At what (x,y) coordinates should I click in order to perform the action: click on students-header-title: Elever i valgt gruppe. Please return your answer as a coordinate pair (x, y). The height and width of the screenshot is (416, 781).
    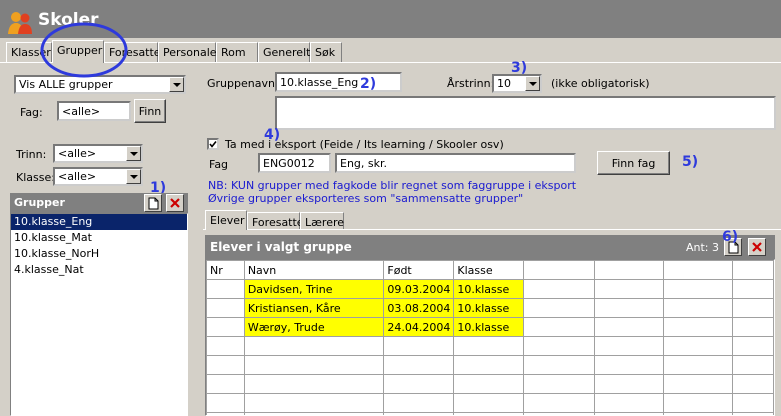
    Looking at the image, I should click on (281, 247).